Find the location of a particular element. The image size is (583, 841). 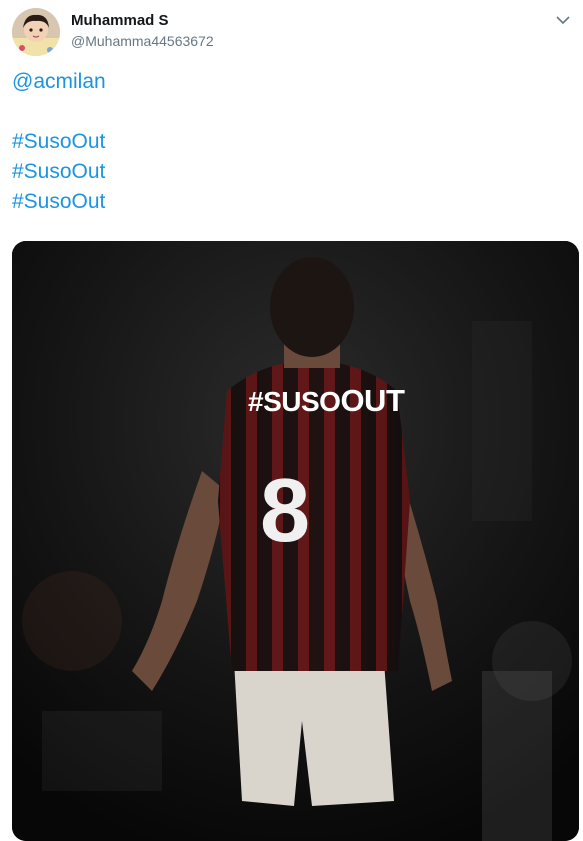

author-name: Muhammad S is located at coordinates (120, 20).